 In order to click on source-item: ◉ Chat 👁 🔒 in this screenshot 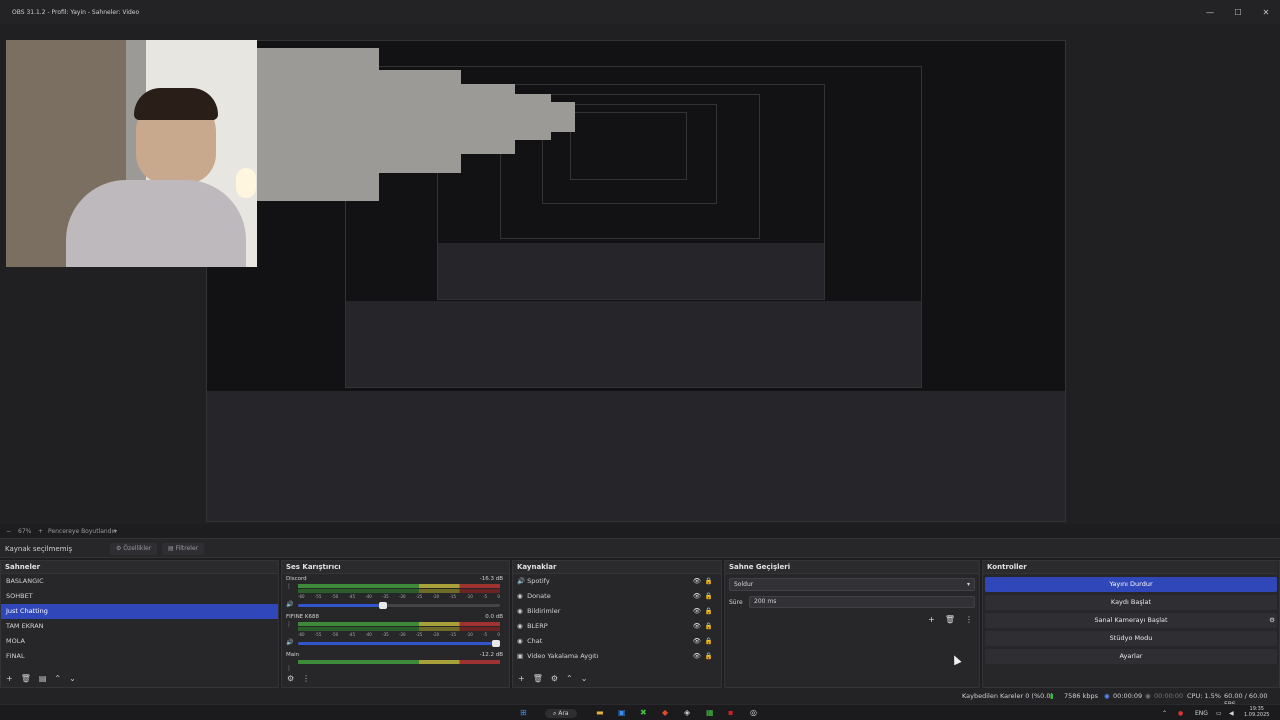, I will do `click(617, 641)`.